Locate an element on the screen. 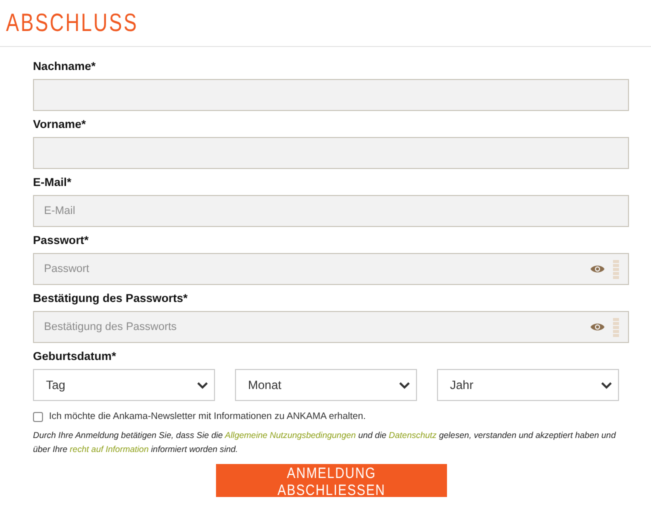 This screenshot has height=527, width=651. terms-link: Datenschutz is located at coordinates (412, 435).